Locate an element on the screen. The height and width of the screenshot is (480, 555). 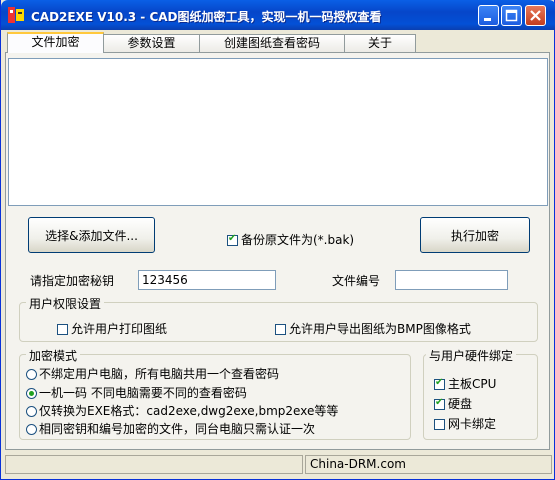
close-button is located at coordinates (535, 15).